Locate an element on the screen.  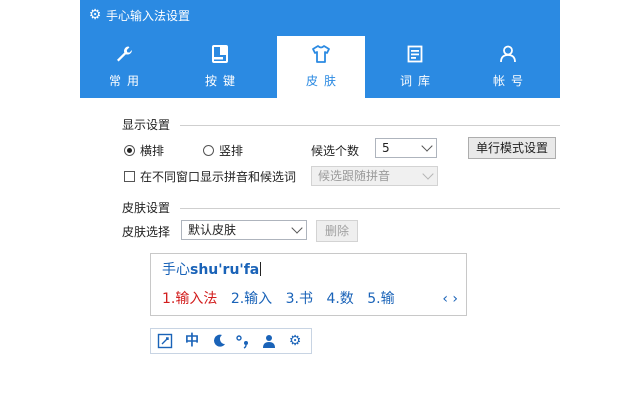
wrench-icon is located at coordinates (124, 54).